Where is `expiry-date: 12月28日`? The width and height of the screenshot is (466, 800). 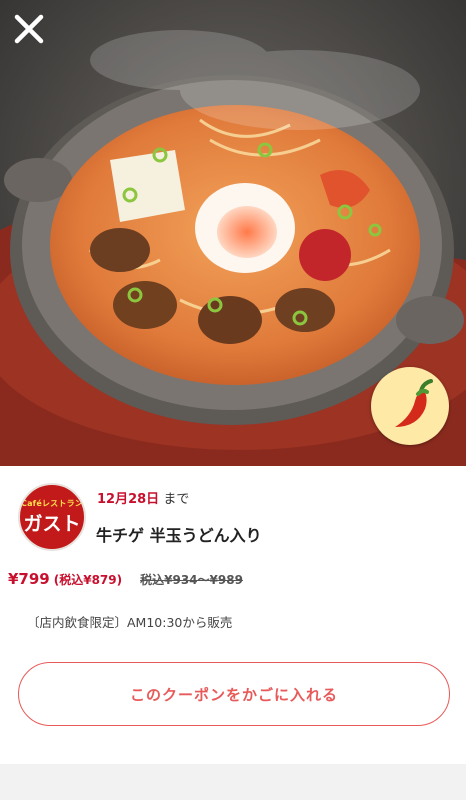
expiry-date: 12月28日 is located at coordinates (128, 499).